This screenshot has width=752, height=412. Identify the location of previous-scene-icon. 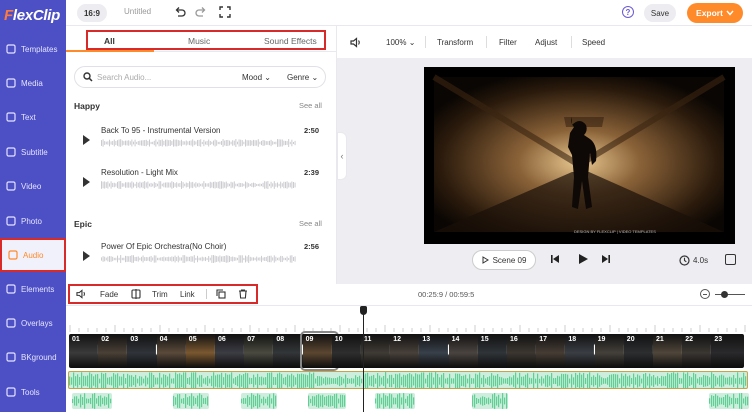
(555, 259).